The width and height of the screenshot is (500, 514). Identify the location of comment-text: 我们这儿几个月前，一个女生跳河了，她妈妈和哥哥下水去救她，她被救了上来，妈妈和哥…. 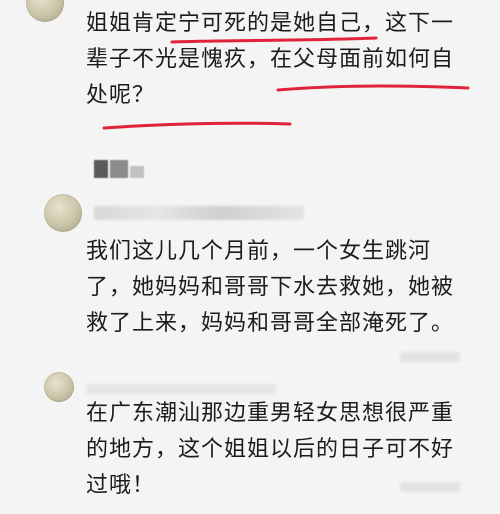
(270, 287).